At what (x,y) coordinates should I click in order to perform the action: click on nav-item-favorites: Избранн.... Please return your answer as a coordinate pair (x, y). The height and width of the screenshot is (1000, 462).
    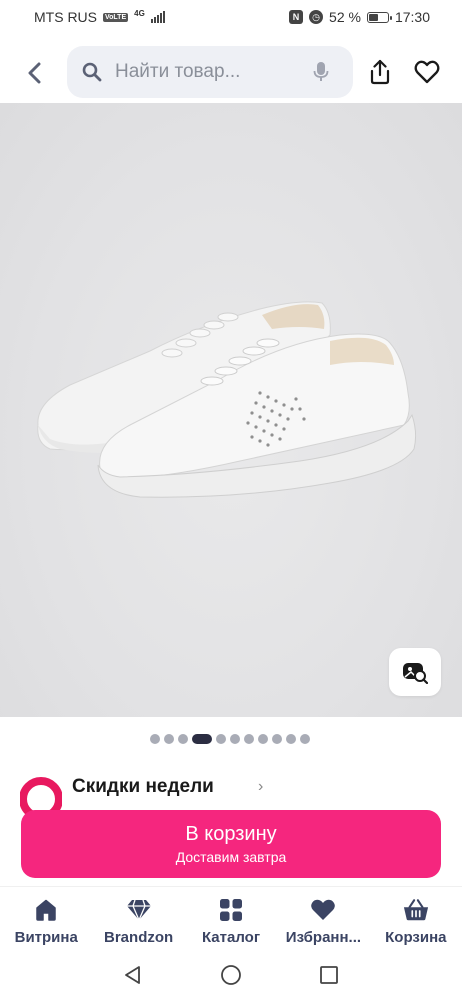
    Looking at the image, I should click on (323, 917).